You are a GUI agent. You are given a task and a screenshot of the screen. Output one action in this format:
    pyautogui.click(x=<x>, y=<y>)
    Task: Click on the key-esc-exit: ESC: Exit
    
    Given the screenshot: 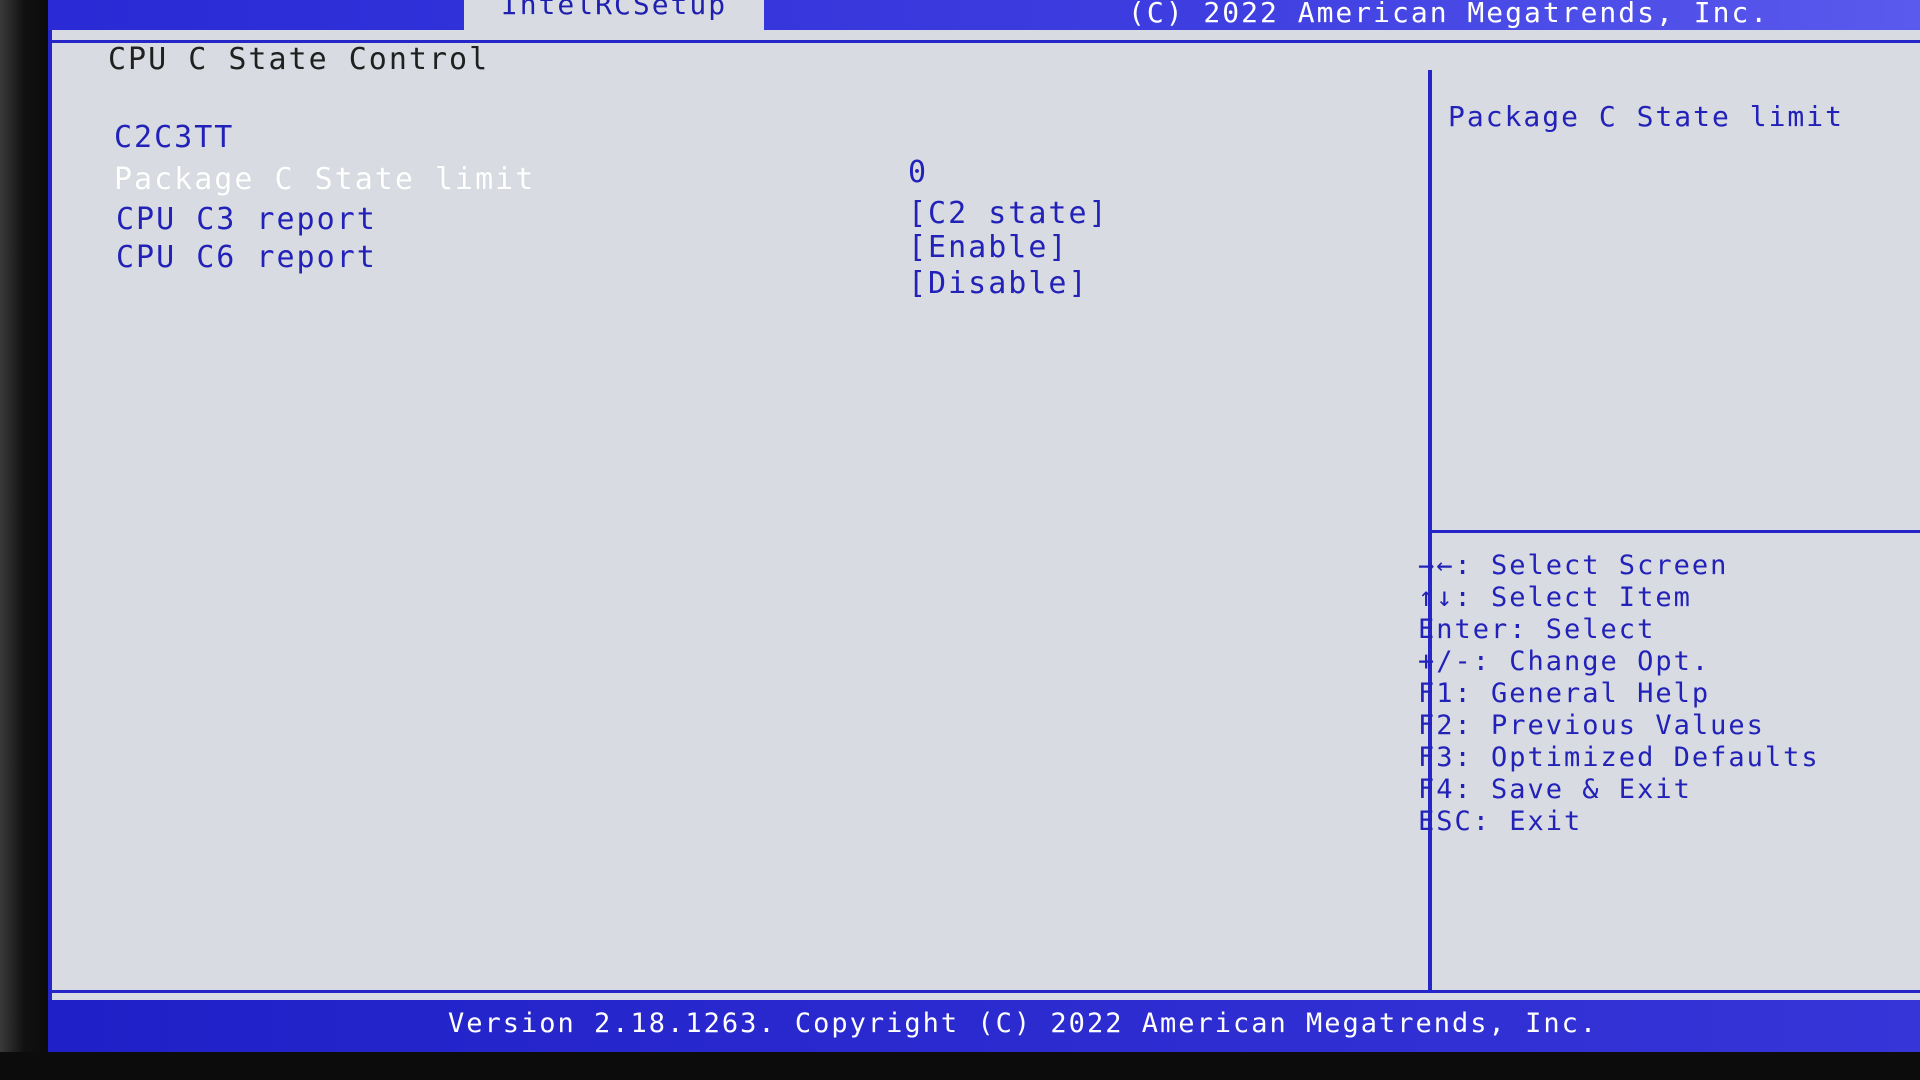 What is the action you would take?
    pyautogui.click(x=1500, y=821)
    